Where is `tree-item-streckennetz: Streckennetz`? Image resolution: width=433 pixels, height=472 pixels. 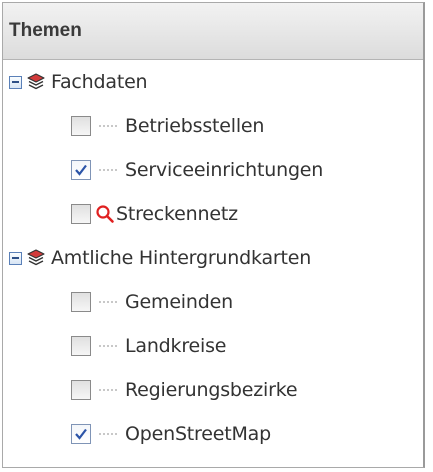 tree-item-streckennetz: Streckennetz is located at coordinates (120, 214).